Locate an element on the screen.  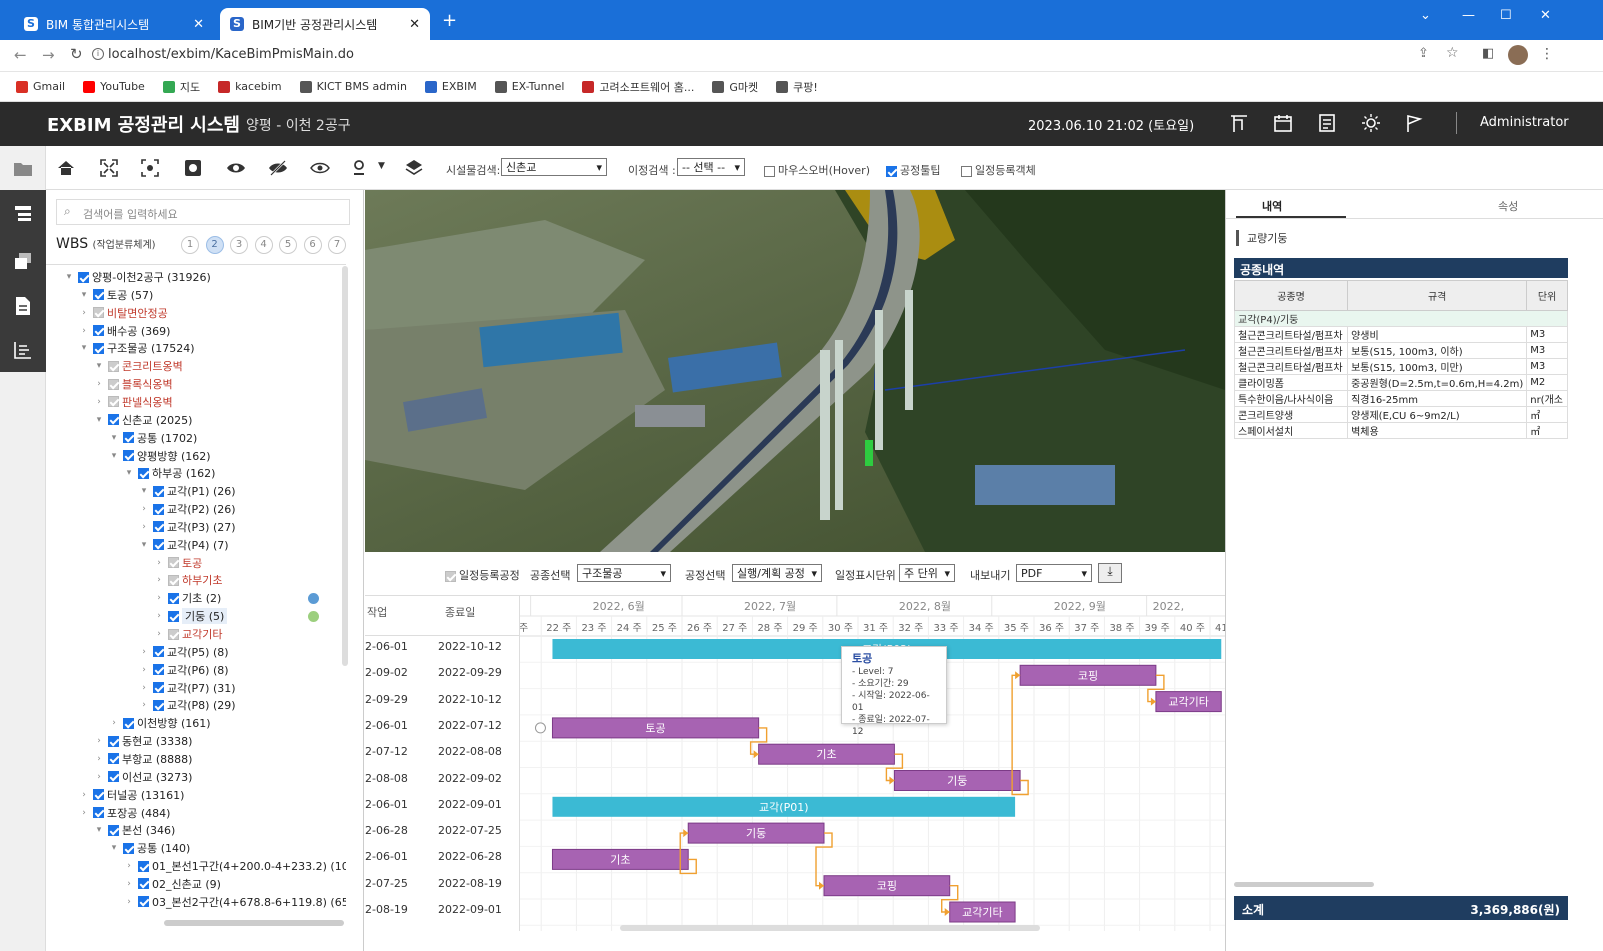
work-type-select: 구조물공 ▾ is located at coordinates (624, 573).